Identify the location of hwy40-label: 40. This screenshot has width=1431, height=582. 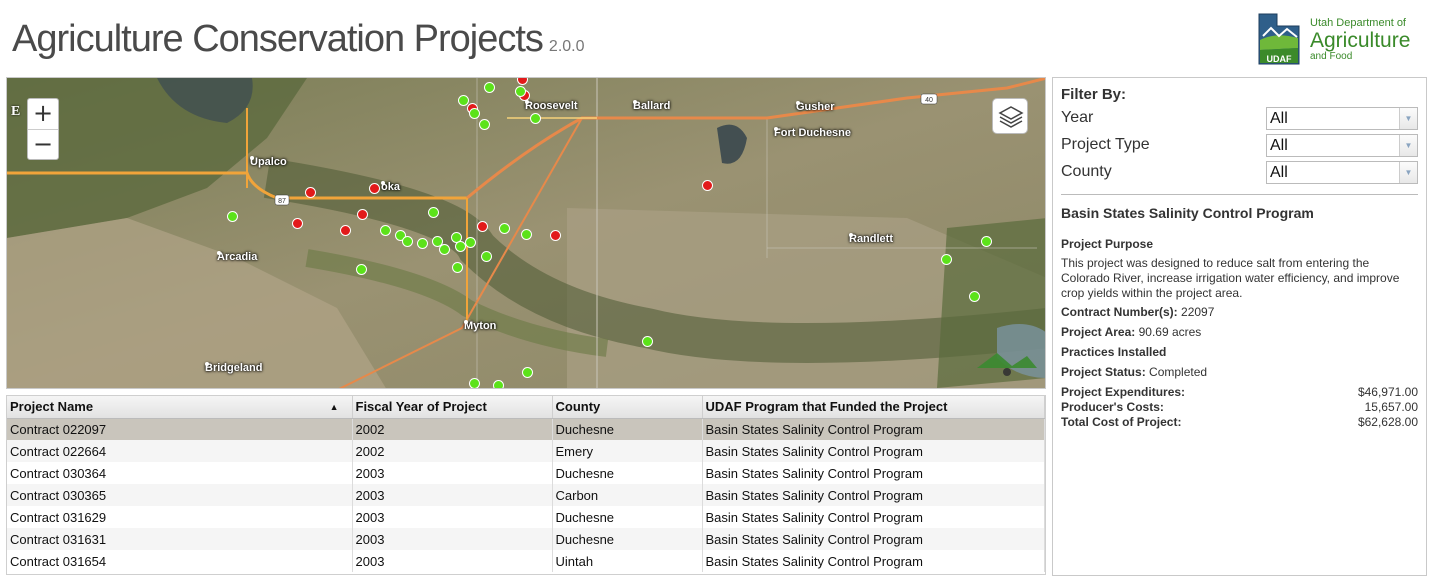
(929, 100).